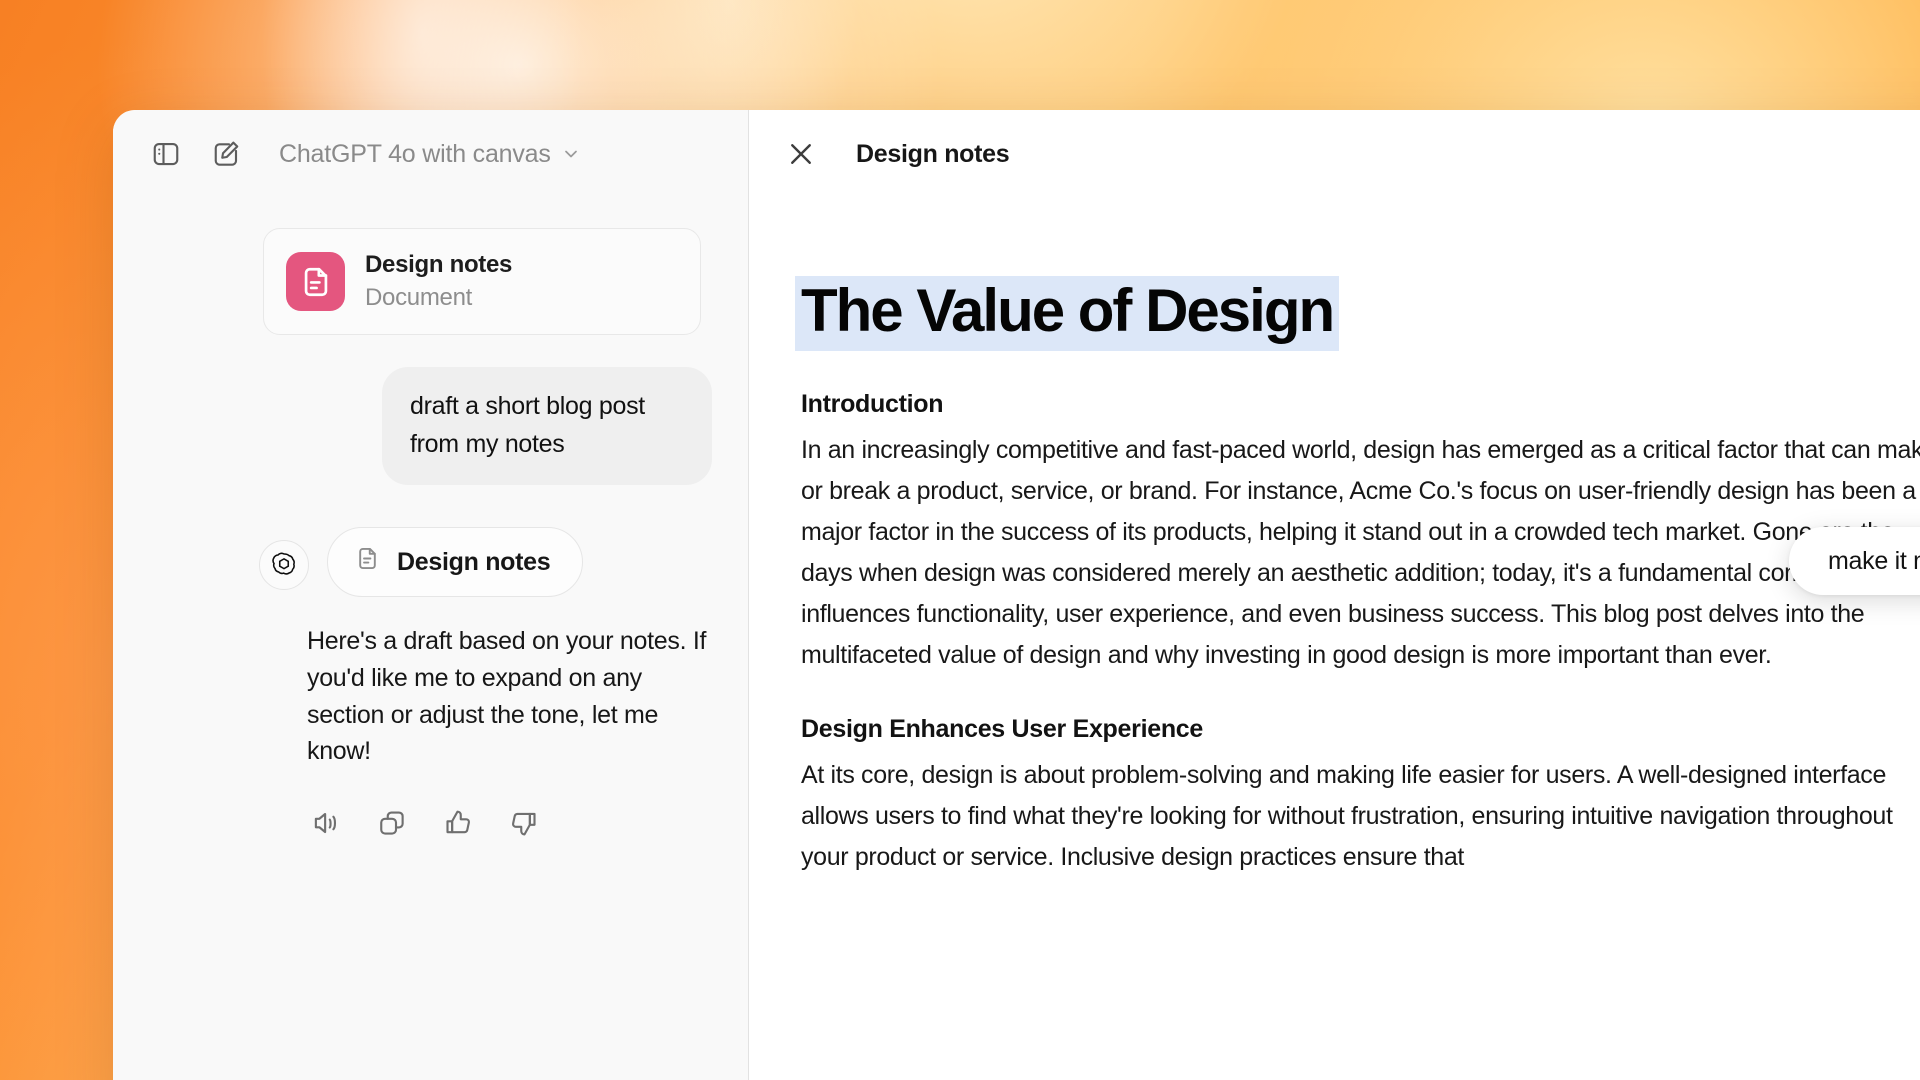  I want to click on inline-prompt-input: make it more creative, so click(1874, 561).